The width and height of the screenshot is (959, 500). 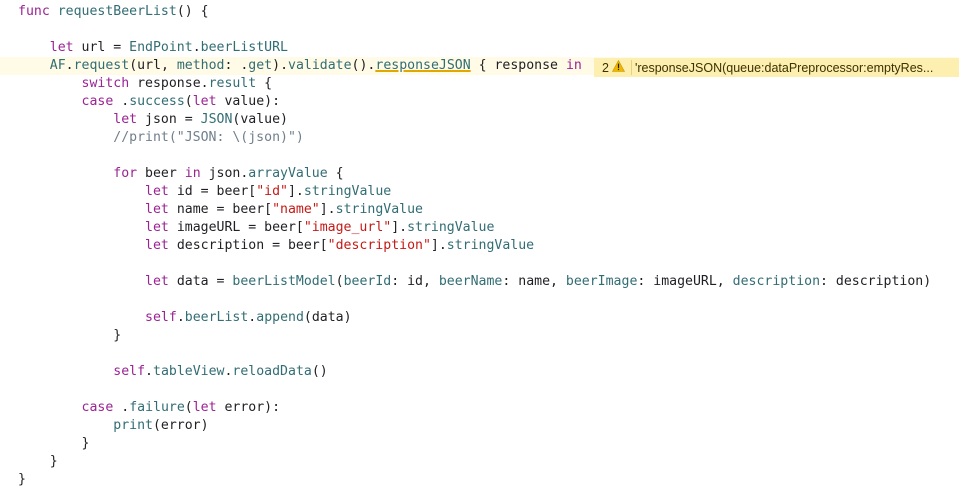 I want to click on code-line: switch response.result {, so click(x=479, y=84).